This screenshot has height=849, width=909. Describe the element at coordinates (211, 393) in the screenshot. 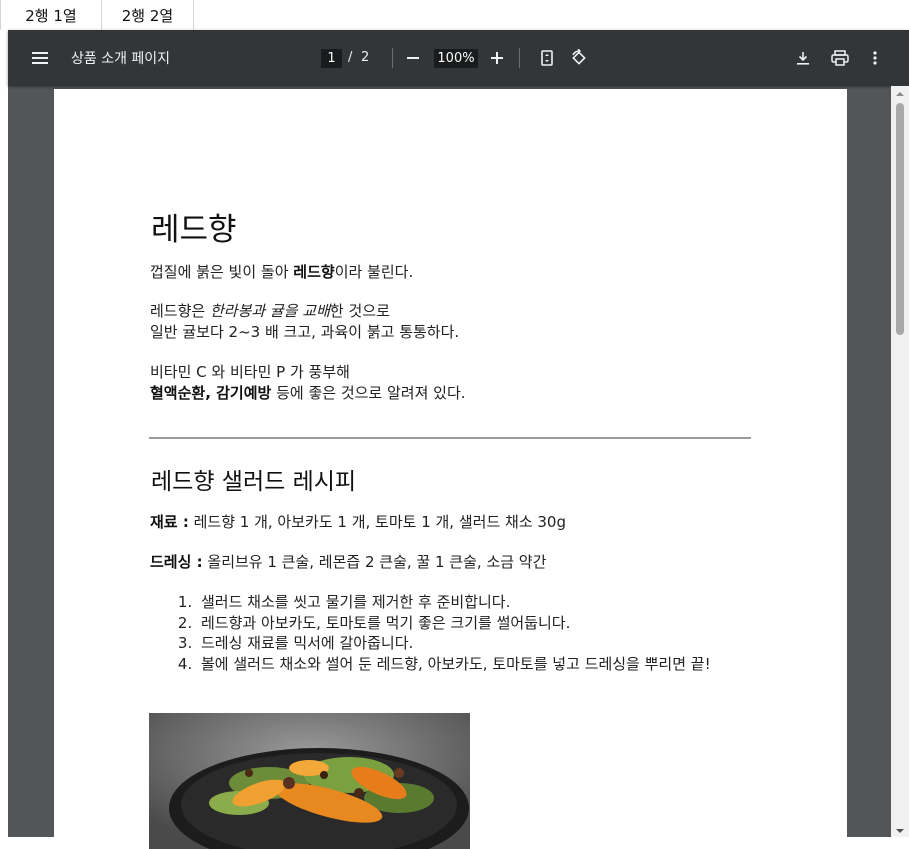

I see `vitamin-bold: 혈액순환, 감기예방` at that location.